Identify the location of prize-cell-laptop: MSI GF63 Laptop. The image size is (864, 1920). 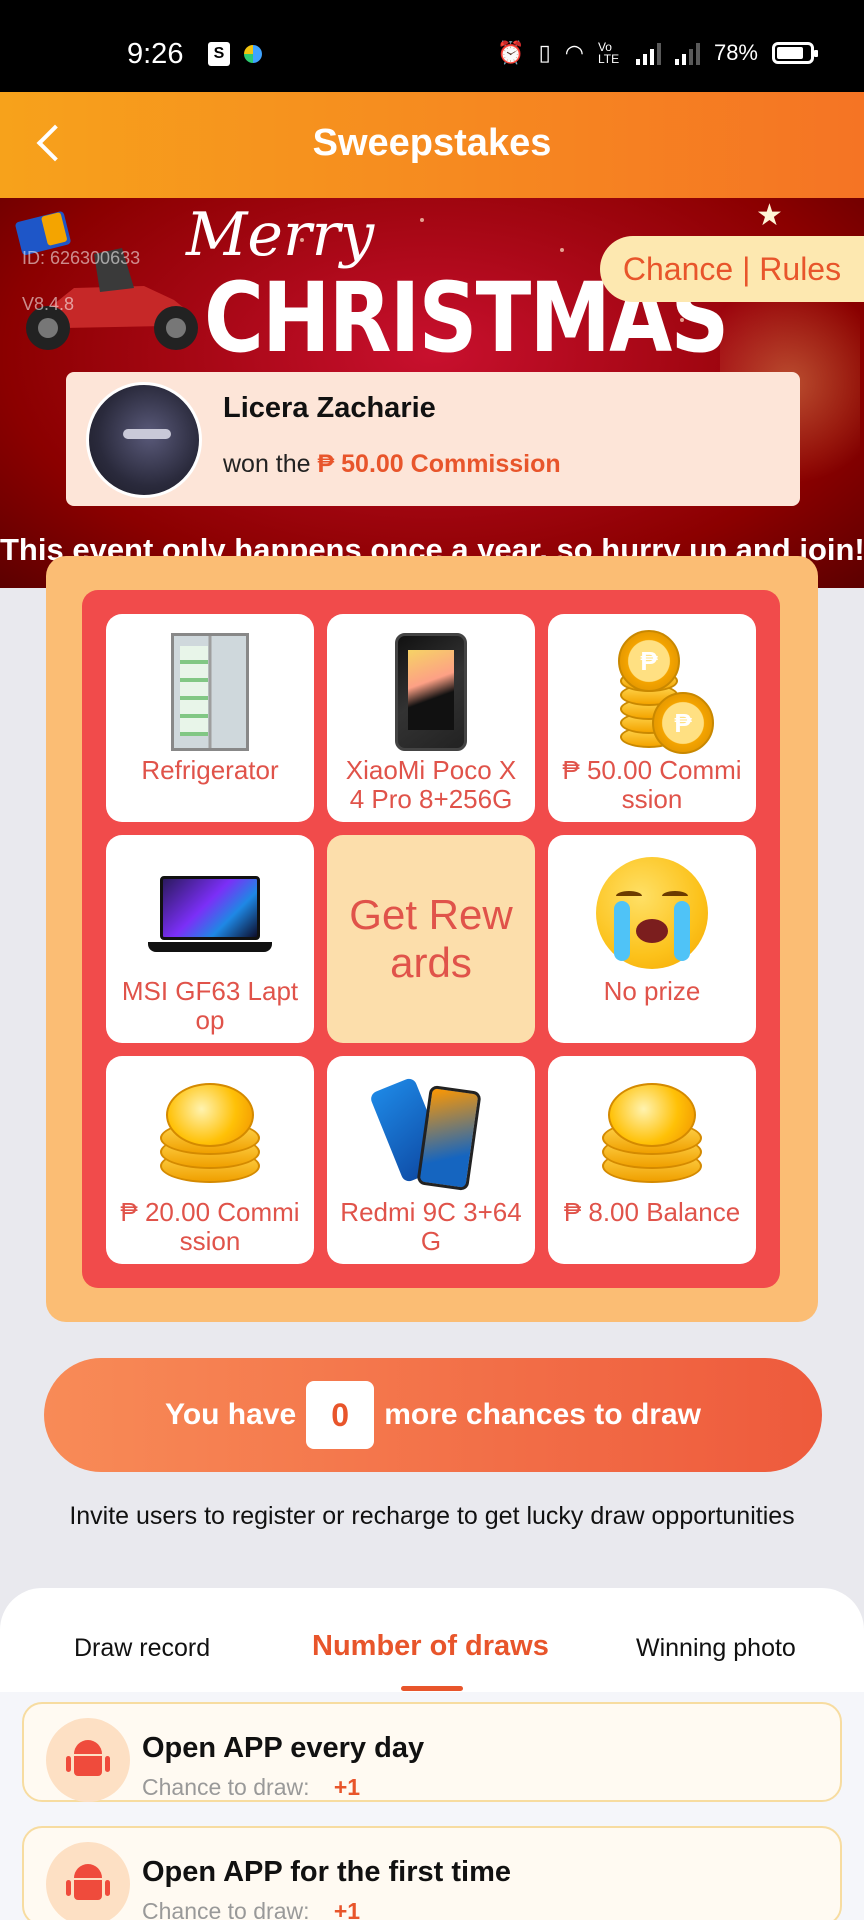
(210, 939).